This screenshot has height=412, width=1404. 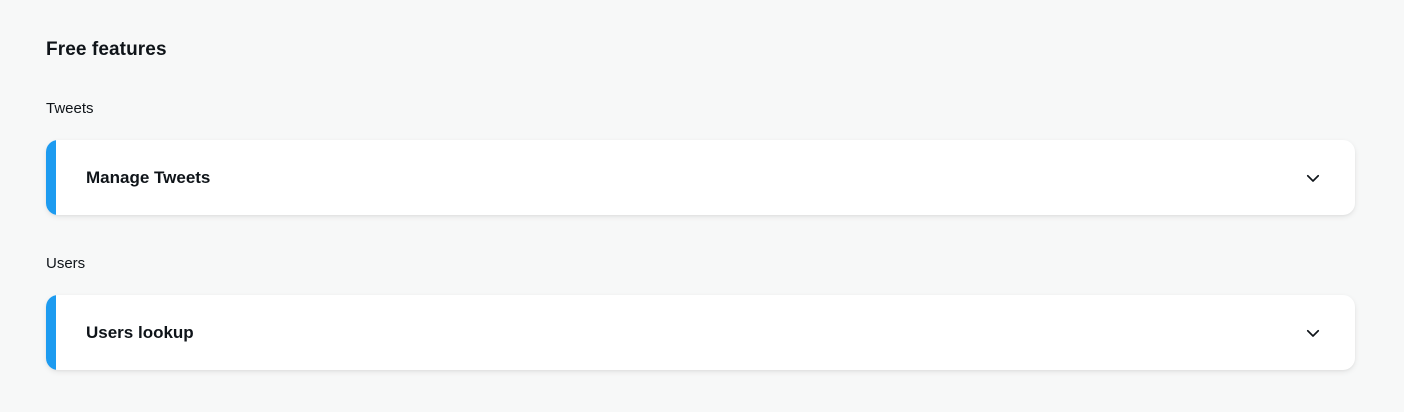 I want to click on accordion-title: Users lookup, so click(x=140, y=332).